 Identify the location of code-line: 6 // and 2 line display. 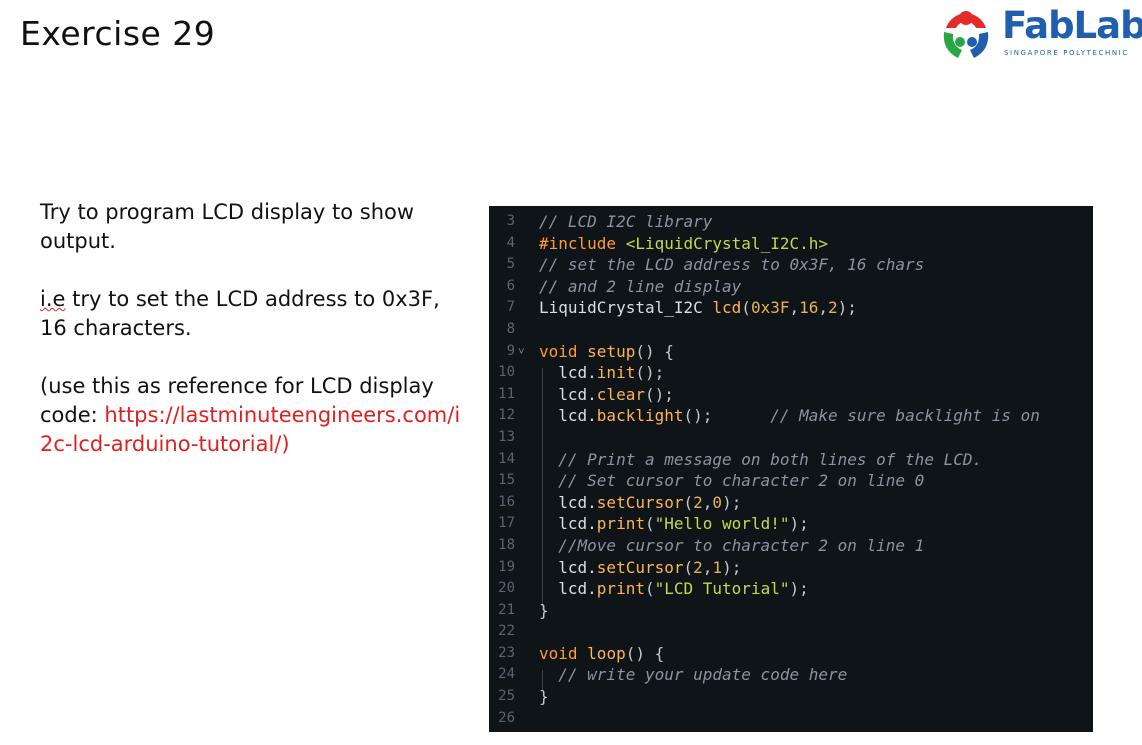
(791, 287).